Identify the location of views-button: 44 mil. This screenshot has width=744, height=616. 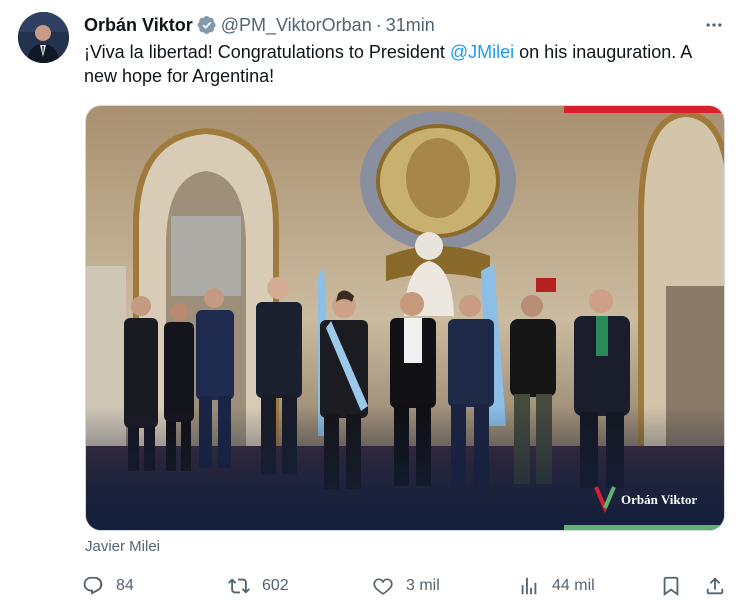
(556, 586).